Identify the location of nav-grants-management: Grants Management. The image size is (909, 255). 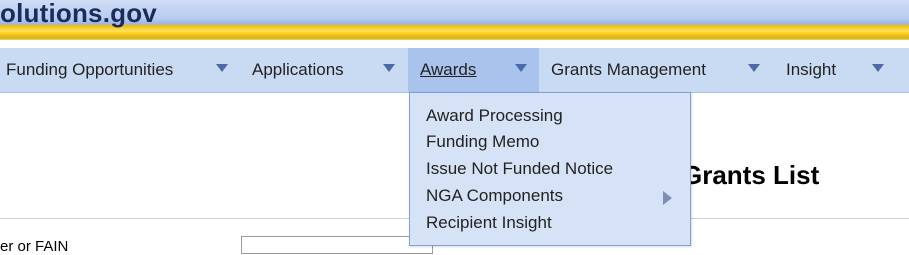
(657, 70).